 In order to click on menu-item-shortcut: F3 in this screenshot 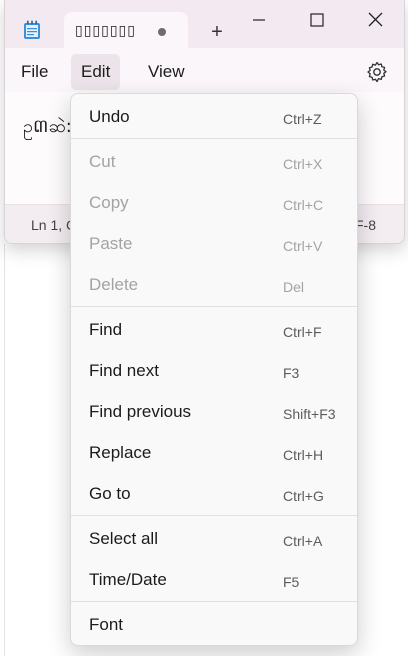, I will do `click(291, 373)`.